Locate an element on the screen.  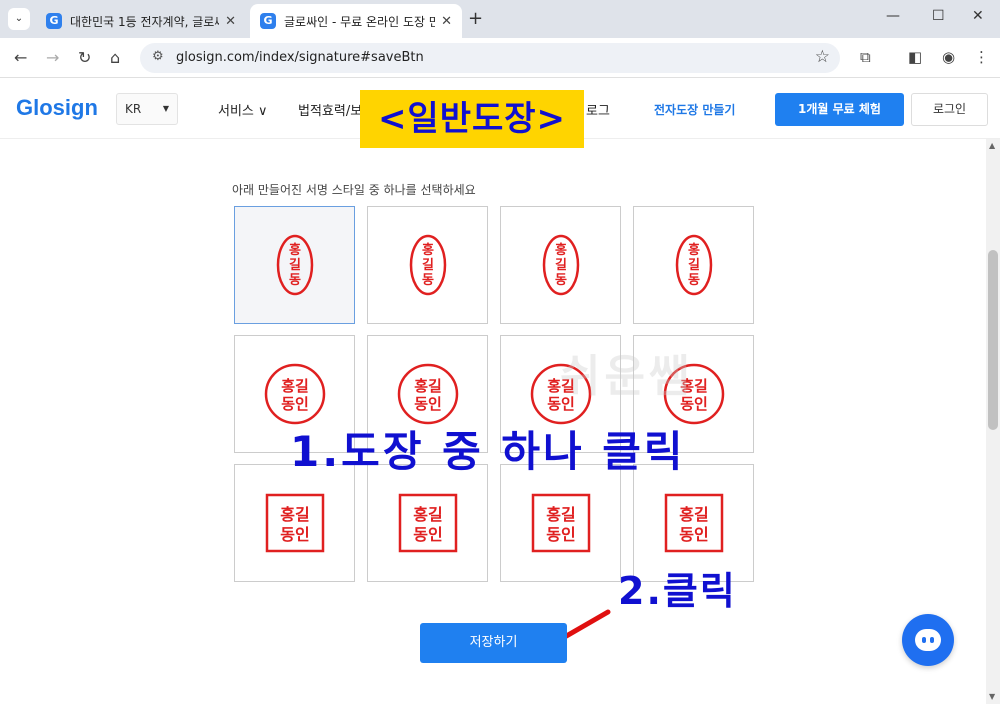
tab-active: G 글로싸인 - 무료 온라인 도장 만 ✕ is located at coordinates (356, 21).